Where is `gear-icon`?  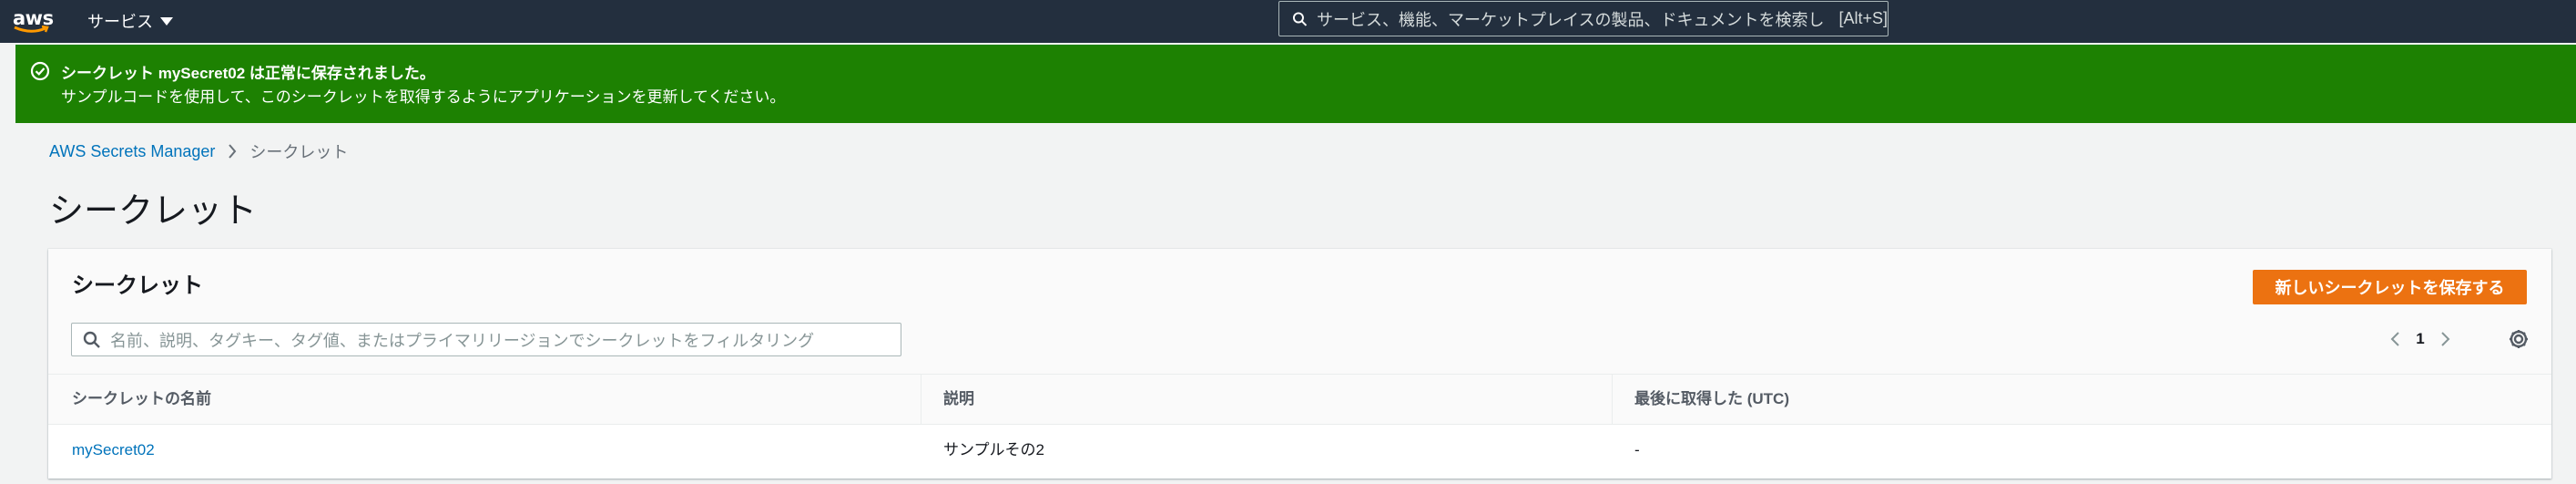 gear-icon is located at coordinates (2518, 339).